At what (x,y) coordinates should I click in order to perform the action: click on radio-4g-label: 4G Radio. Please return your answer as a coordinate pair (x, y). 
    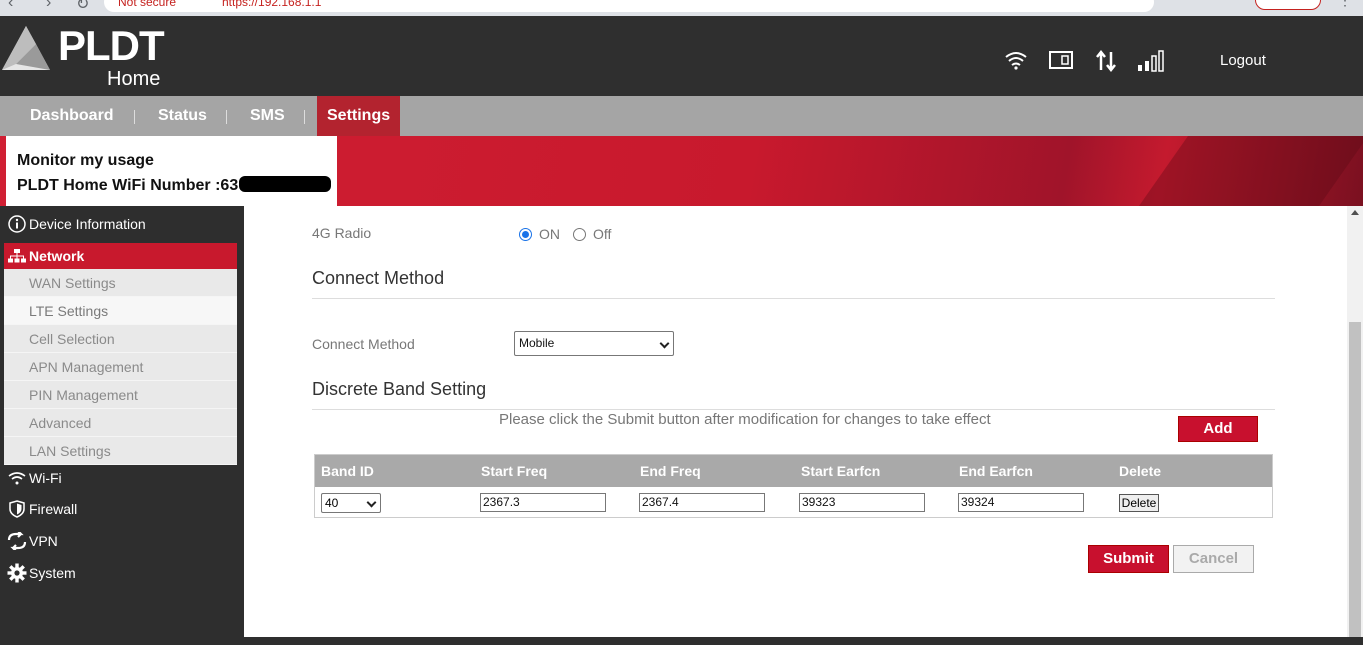
    Looking at the image, I should click on (342, 233).